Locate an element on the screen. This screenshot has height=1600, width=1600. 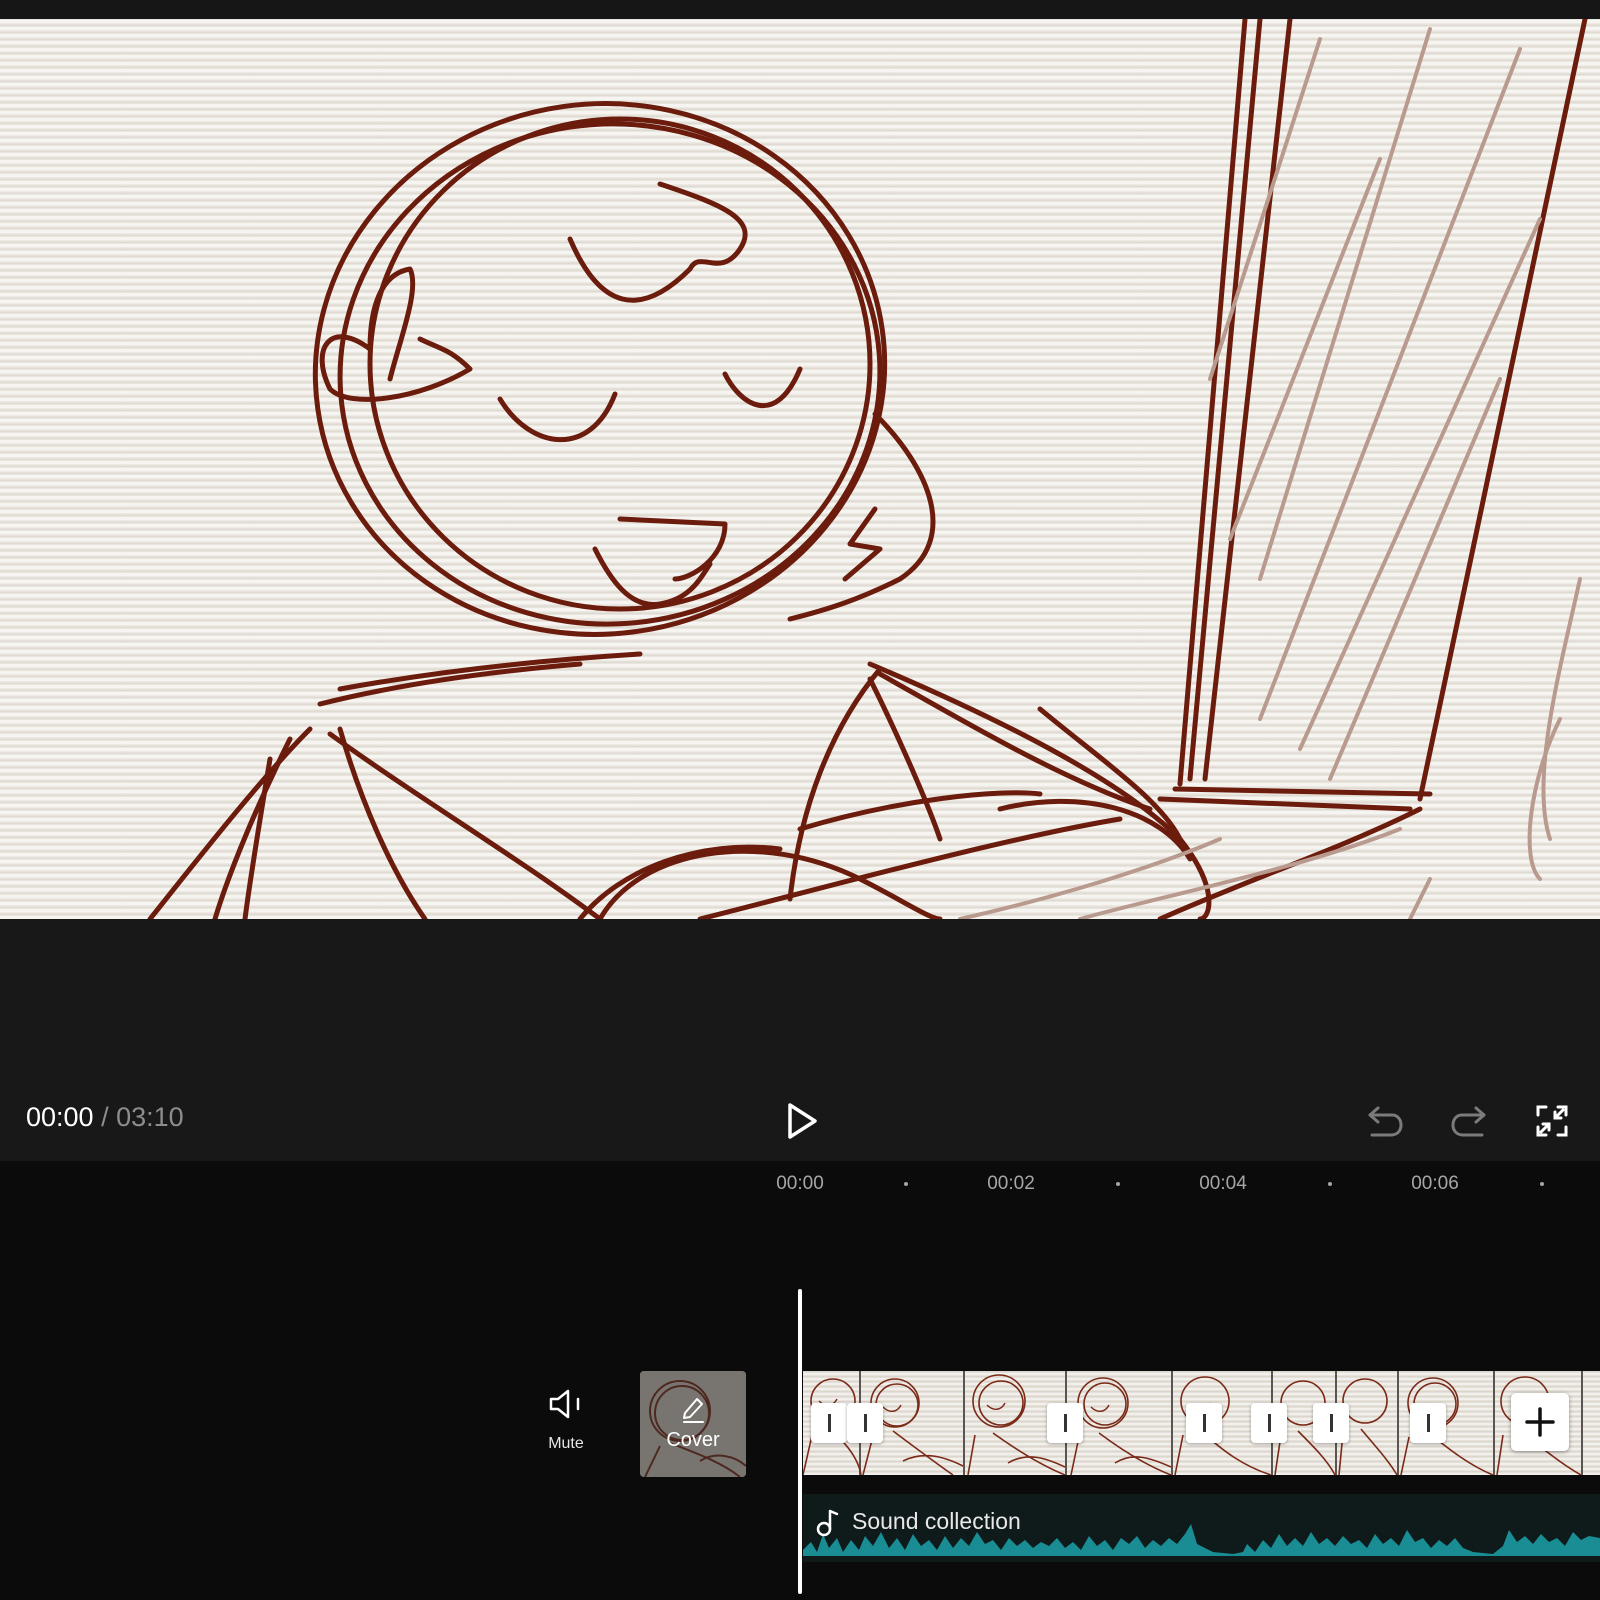
mute-label: Mute is located at coordinates (566, 1443).